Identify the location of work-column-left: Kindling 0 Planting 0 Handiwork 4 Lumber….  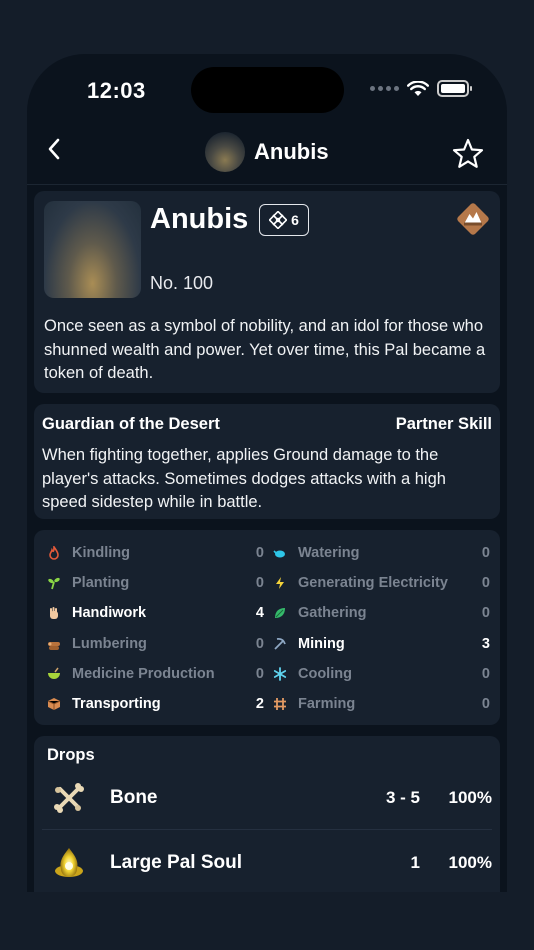
(155, 628).